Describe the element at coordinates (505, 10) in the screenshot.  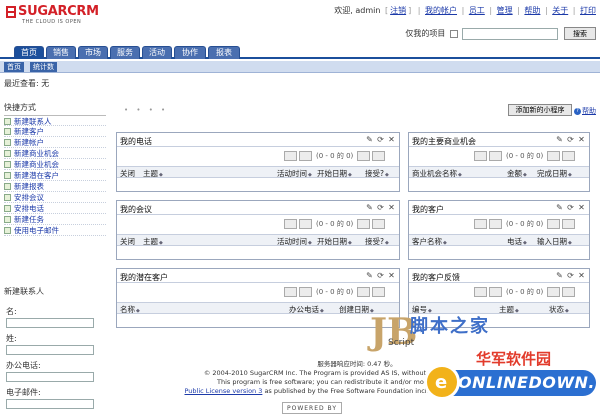
I see `admin-link: 管理` at that location.